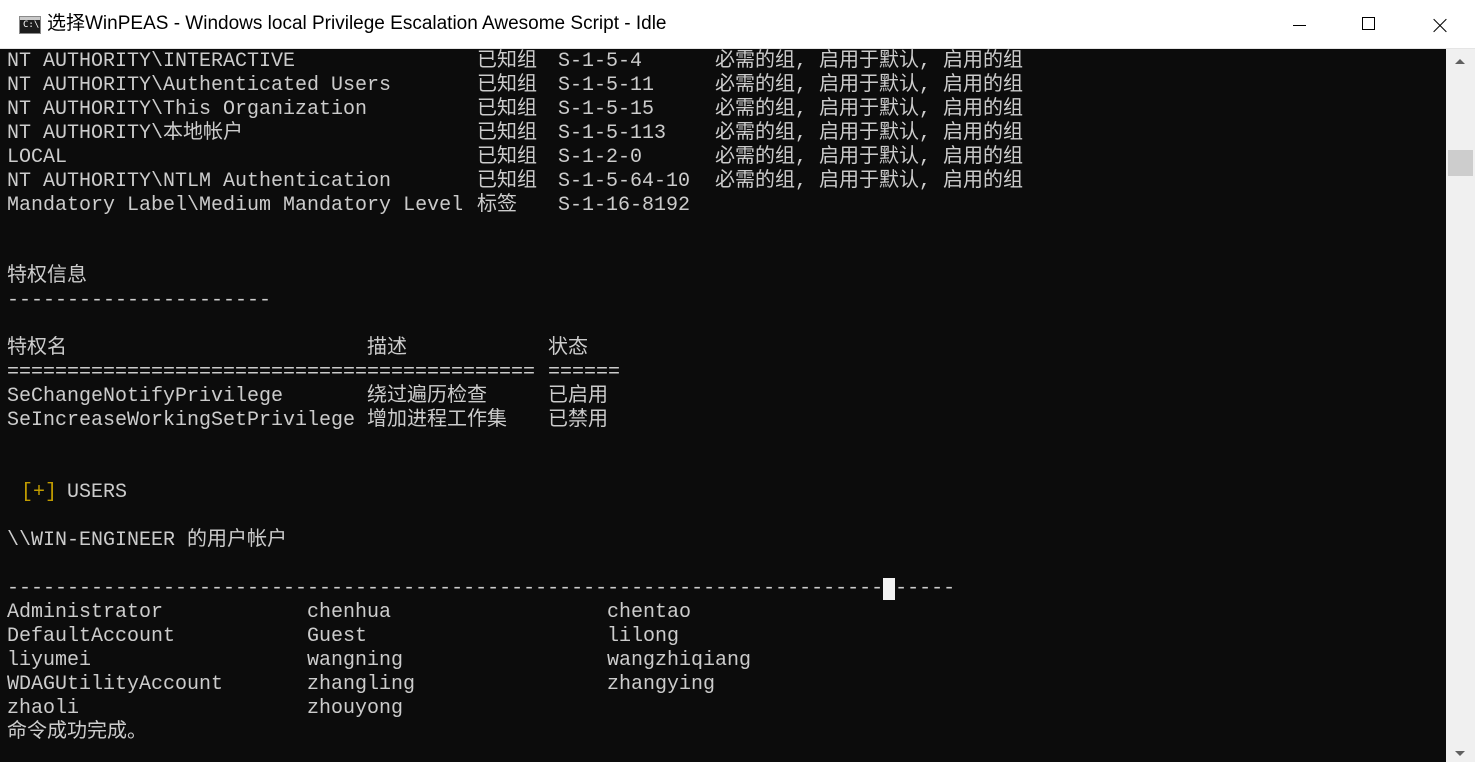 The image size is (1475, 762). Describe the element at coordinates (147, 540) in the screenshot. I see `accounts-heading: \\WIN-ENGINEER 的用户帐户` at that location.